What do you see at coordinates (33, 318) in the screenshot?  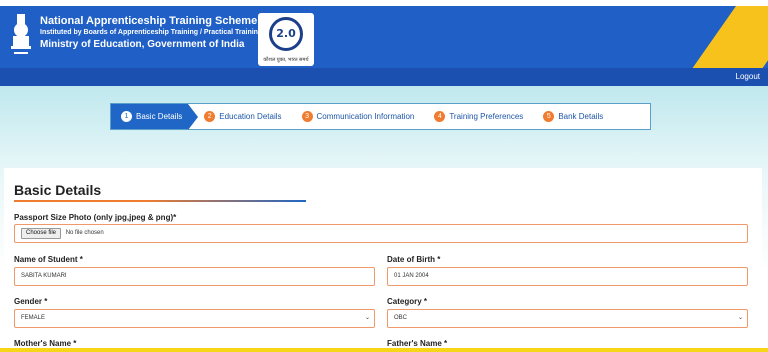 I see `gender-value: FEMALE` at bounding box center [33, 318].